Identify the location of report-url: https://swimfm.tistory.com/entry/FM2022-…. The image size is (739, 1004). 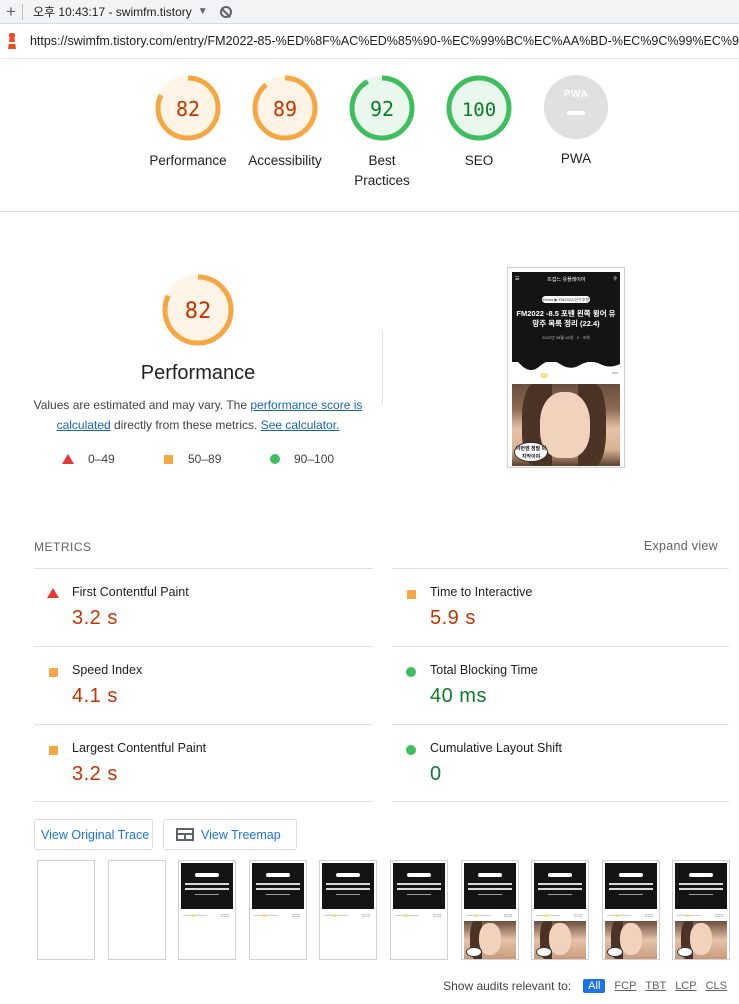
(384, 41).